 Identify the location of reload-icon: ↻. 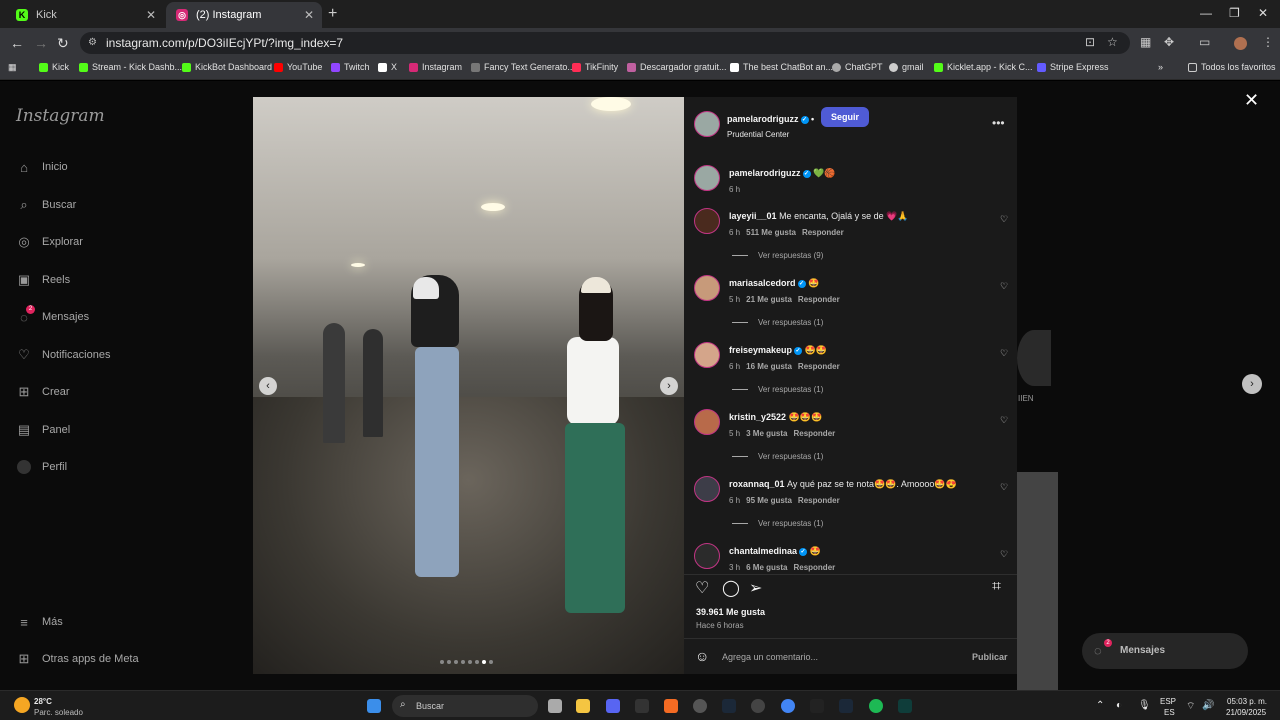
(63, 43).